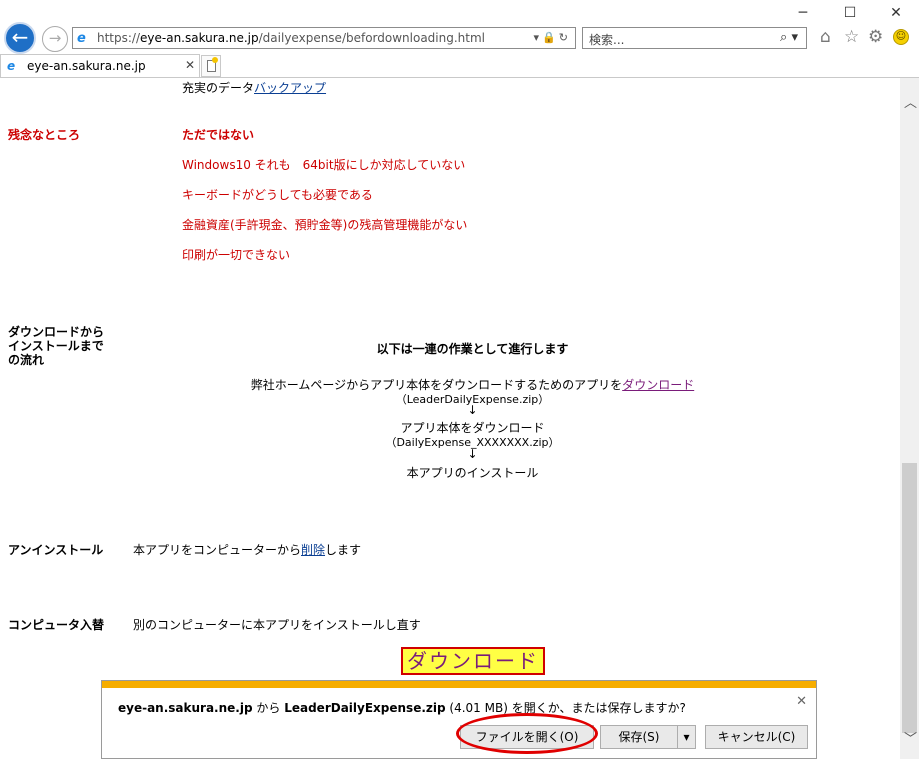 The image size is (919, 759). Describe the element at coordinates (803, 13) in the screenshot. I see `minimize-button: ─` at that location.